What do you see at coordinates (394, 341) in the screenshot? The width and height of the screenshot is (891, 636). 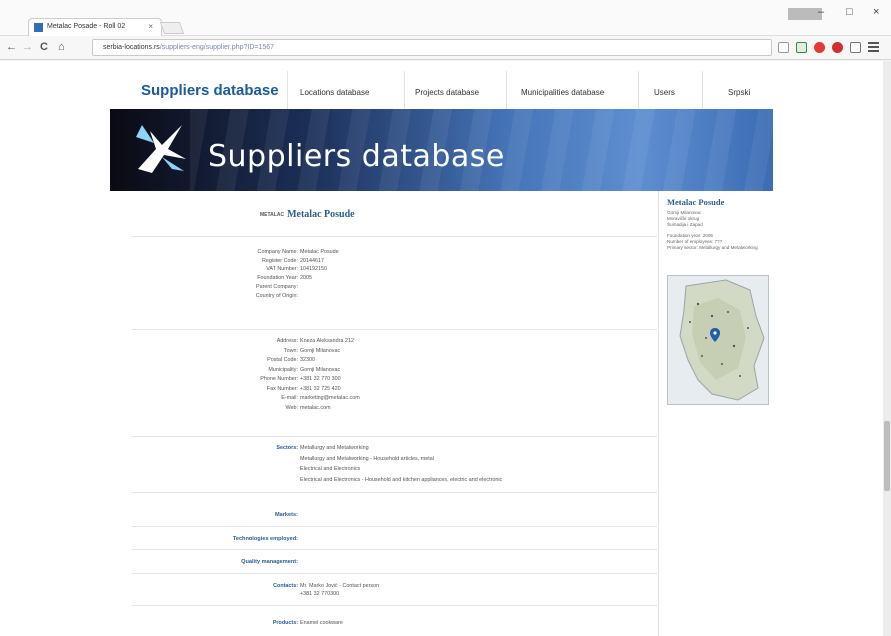 I see `detail-row: Address: Kneza Aleksandra 212` at bounding box center [394, 341].